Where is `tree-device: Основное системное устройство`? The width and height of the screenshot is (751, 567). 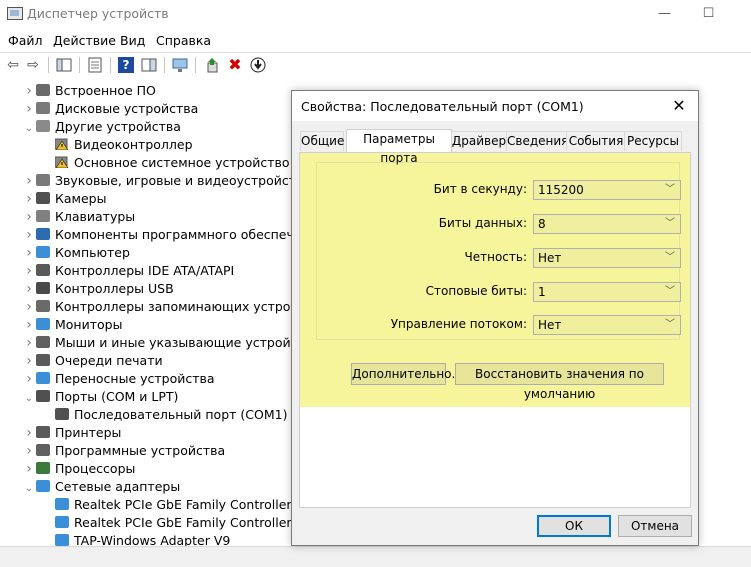 tree-device: Основное системное устройство is located at coordinates (165, 163).